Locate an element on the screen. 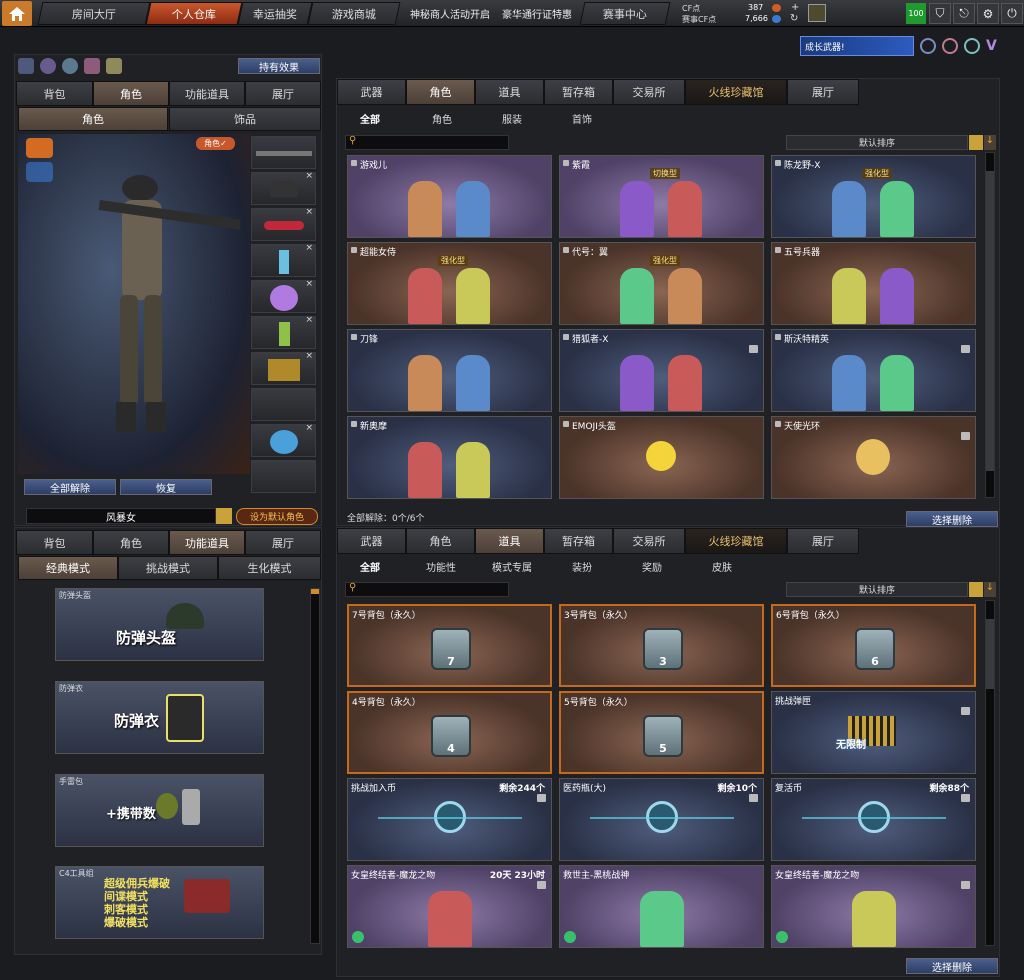 This screenshot has height=980, width=1024. store-subtab-2: 服装 is located at coordinates (512, 118).